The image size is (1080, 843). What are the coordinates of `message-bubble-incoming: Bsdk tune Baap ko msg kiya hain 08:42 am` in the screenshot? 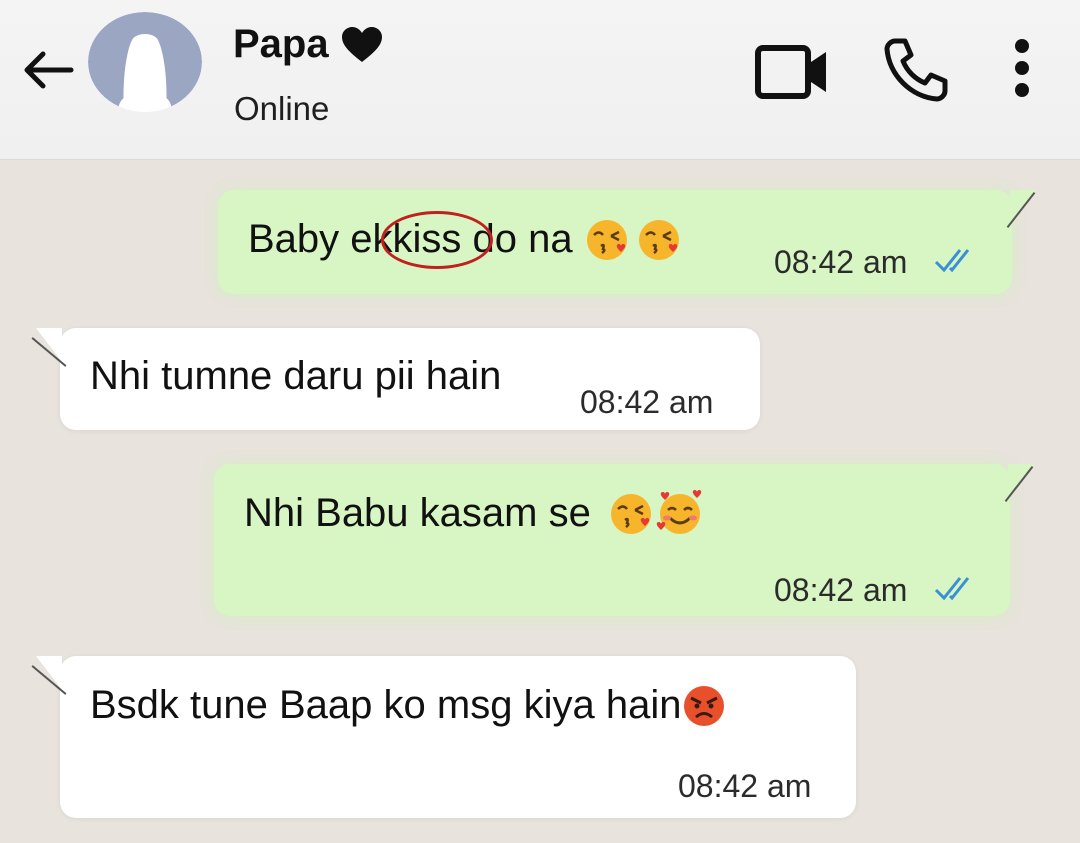 It's located at (443, 737).